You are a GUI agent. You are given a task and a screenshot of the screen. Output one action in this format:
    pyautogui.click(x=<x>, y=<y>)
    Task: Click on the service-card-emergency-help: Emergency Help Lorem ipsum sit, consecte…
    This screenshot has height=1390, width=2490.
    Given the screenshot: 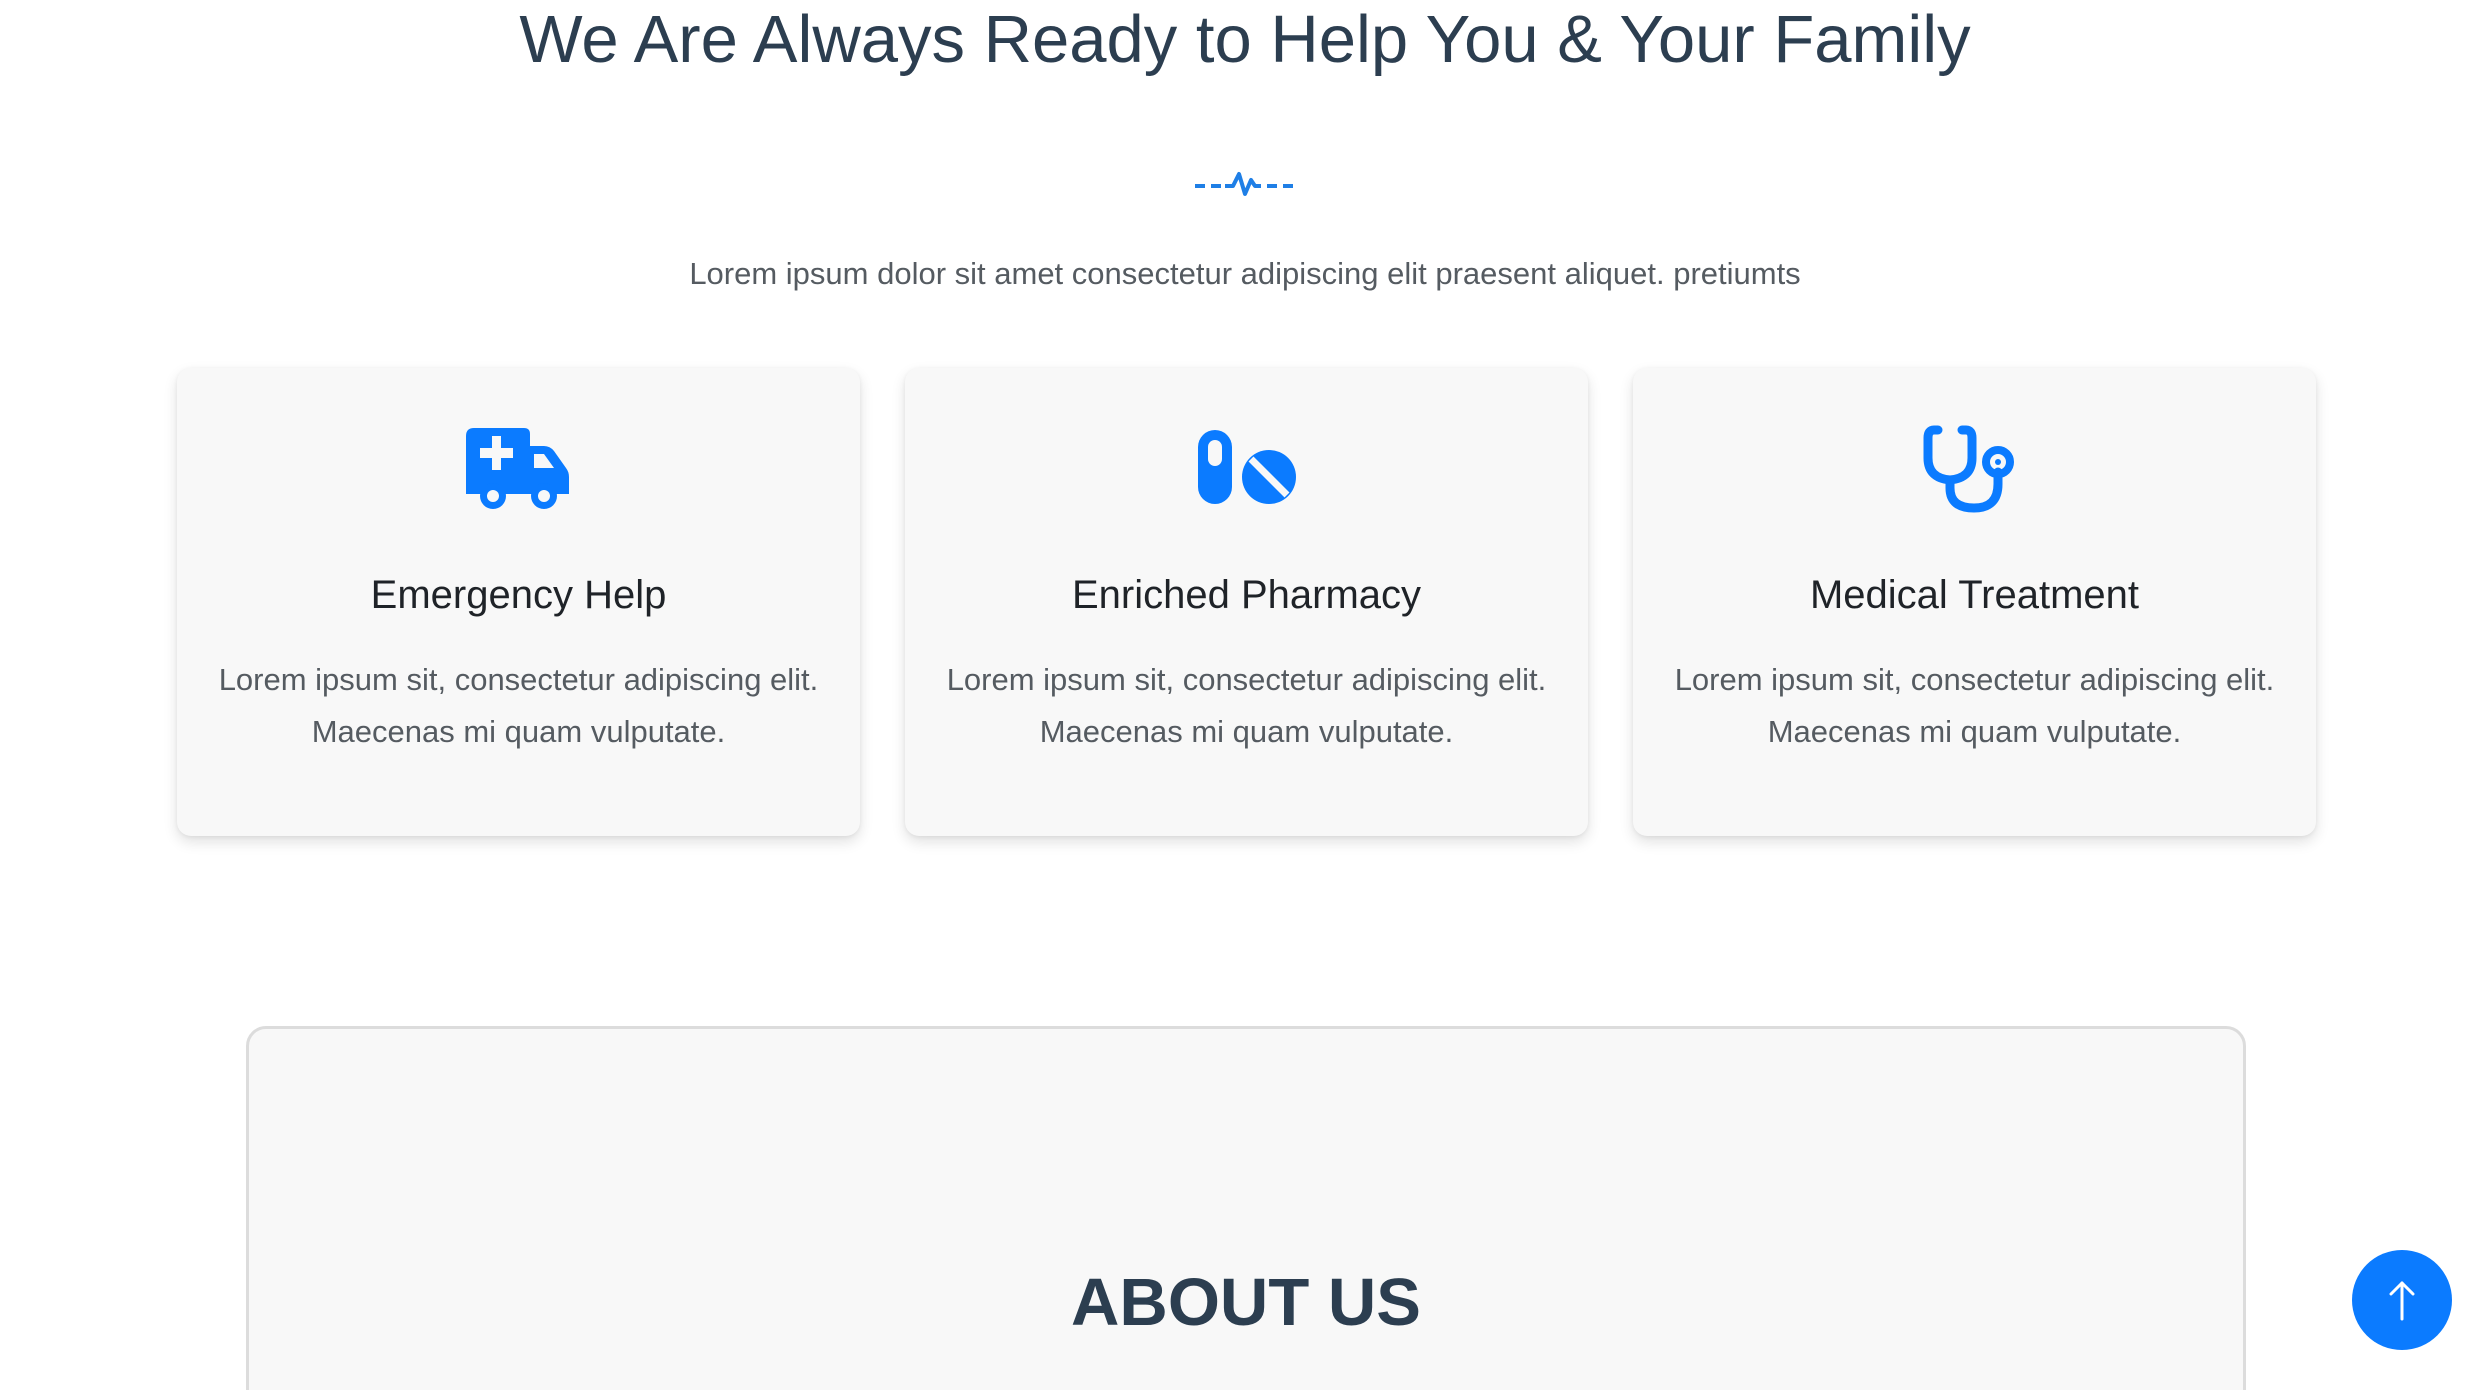 What is the action you would take?
    pyautogui.click(x=518, y=602)
    